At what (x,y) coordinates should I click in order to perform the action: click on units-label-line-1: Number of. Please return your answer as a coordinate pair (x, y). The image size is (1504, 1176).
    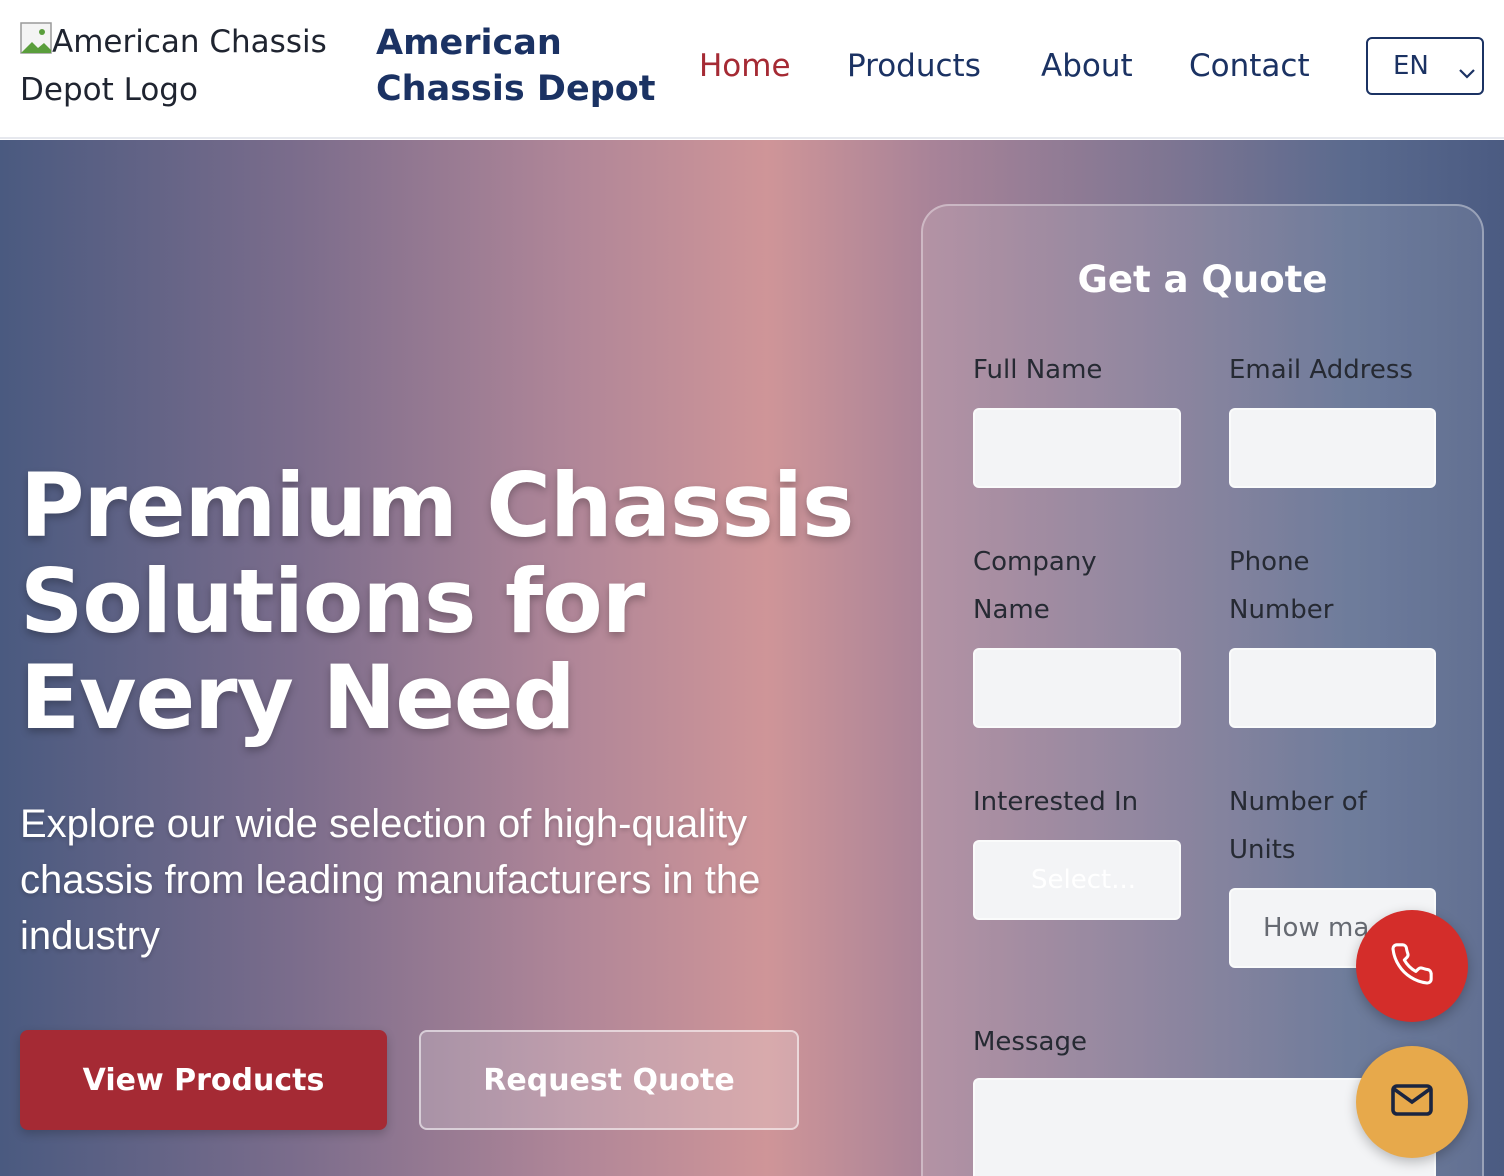
    Looking at the image, I should click on (1298, 802).